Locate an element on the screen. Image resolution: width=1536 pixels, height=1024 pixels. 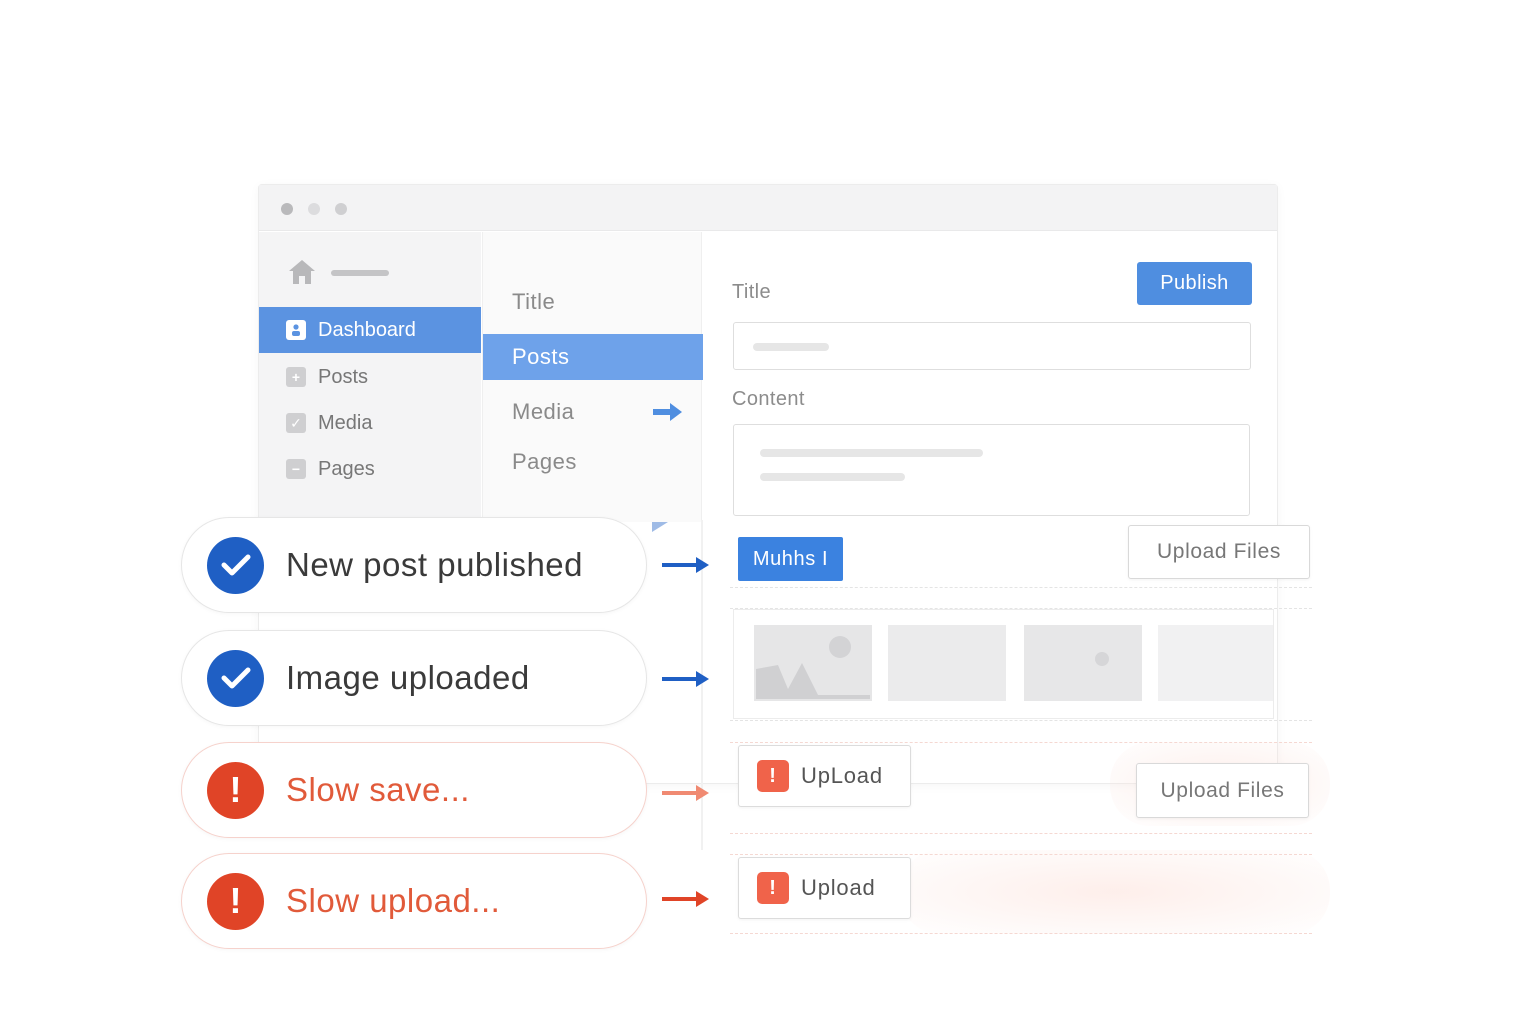
window-titlebar is located at coordinates (768, 208).